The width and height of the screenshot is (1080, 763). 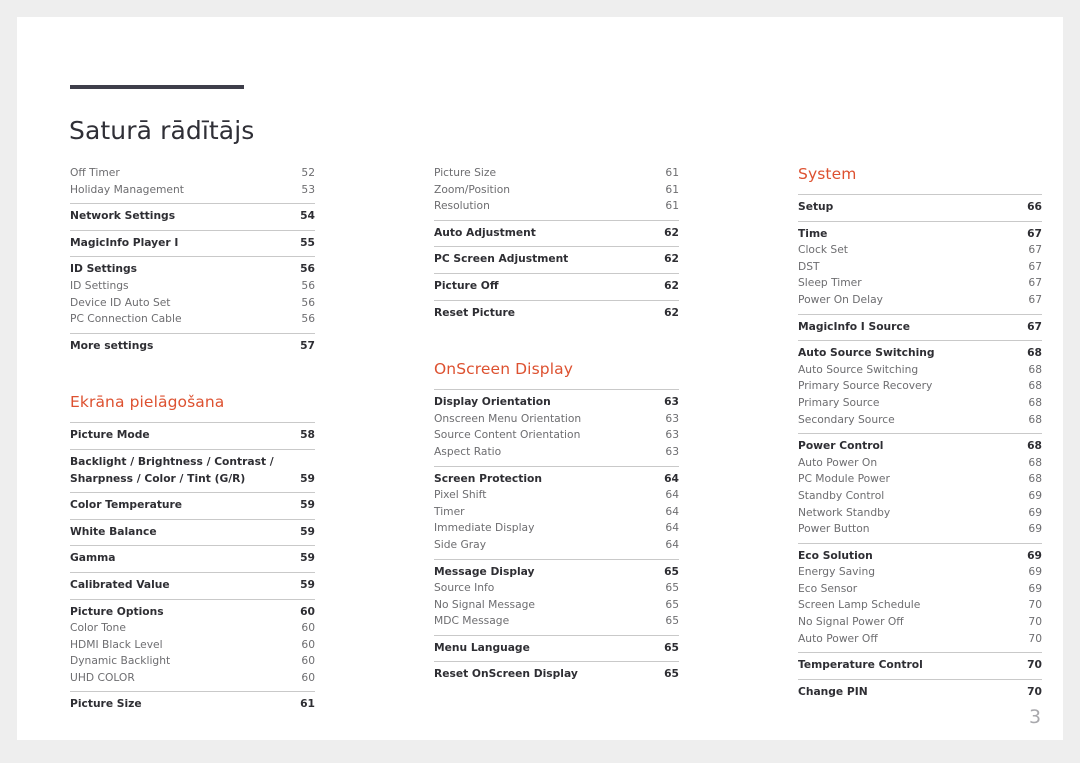 I want to click on toc-entry-item: Aspect Ratio 63, so click(x=556, y=452).